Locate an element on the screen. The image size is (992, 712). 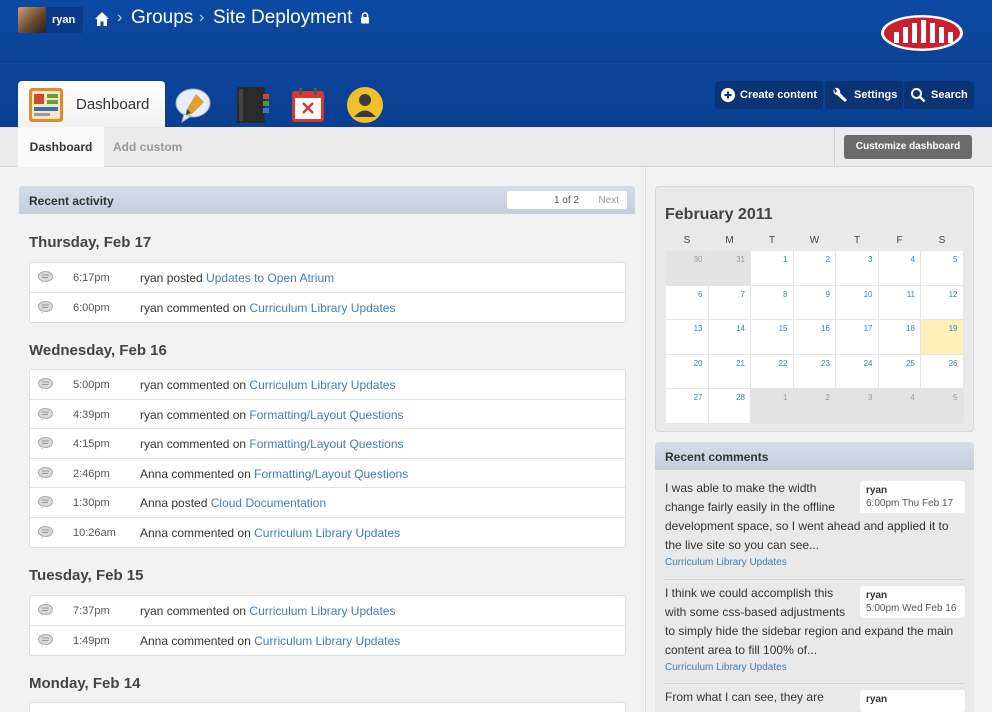
calendar-day: 12 is located at coordinates (942, 302).